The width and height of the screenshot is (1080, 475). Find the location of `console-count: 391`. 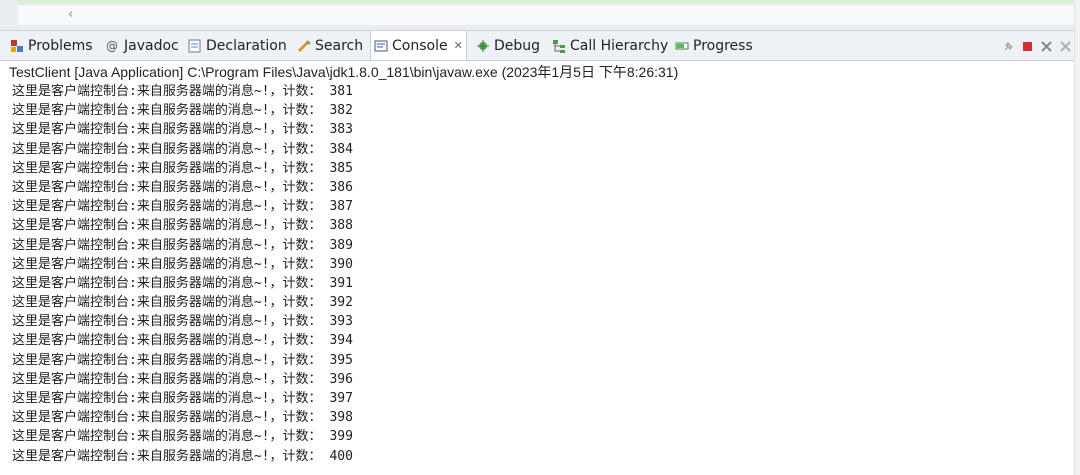

console-count: 391 is located at coordinates (341, 283).